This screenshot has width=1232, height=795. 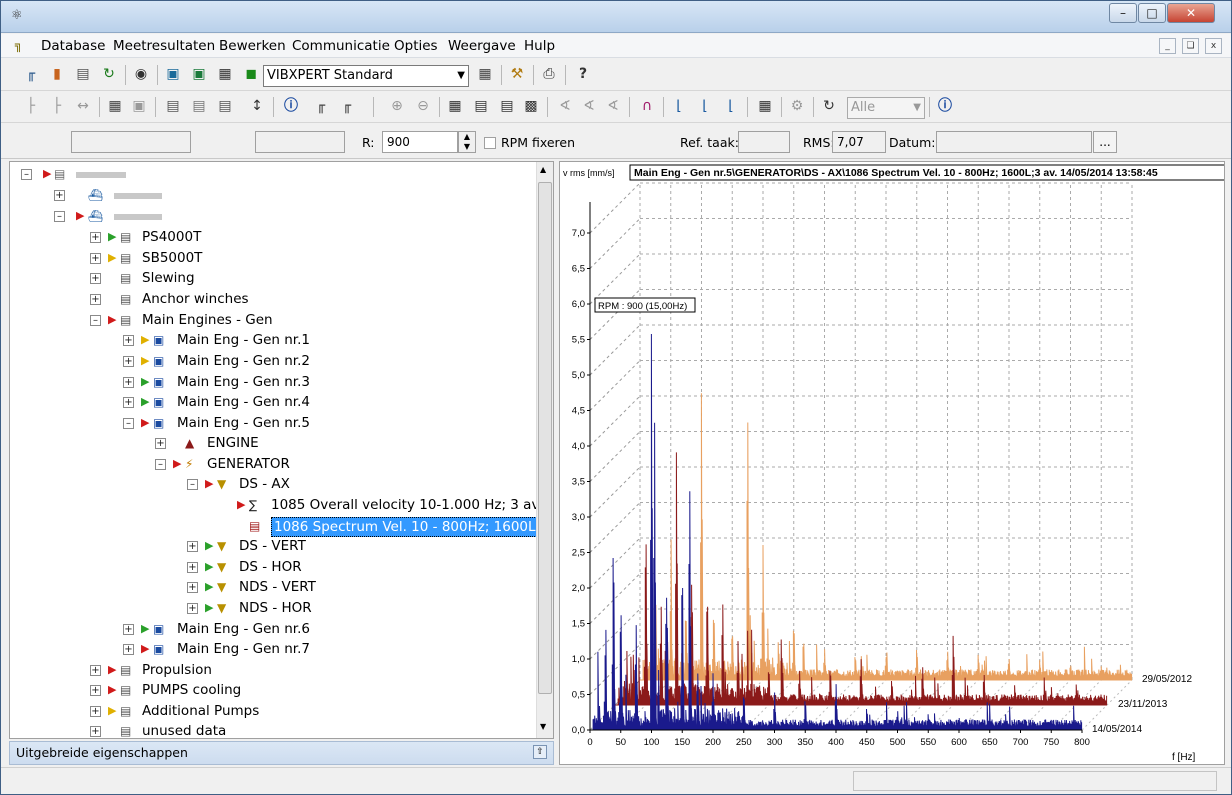 What do you see at coordinates (420, 142) in the screenshot?
I see `r-input: 900` at bounding box center [420, 142].